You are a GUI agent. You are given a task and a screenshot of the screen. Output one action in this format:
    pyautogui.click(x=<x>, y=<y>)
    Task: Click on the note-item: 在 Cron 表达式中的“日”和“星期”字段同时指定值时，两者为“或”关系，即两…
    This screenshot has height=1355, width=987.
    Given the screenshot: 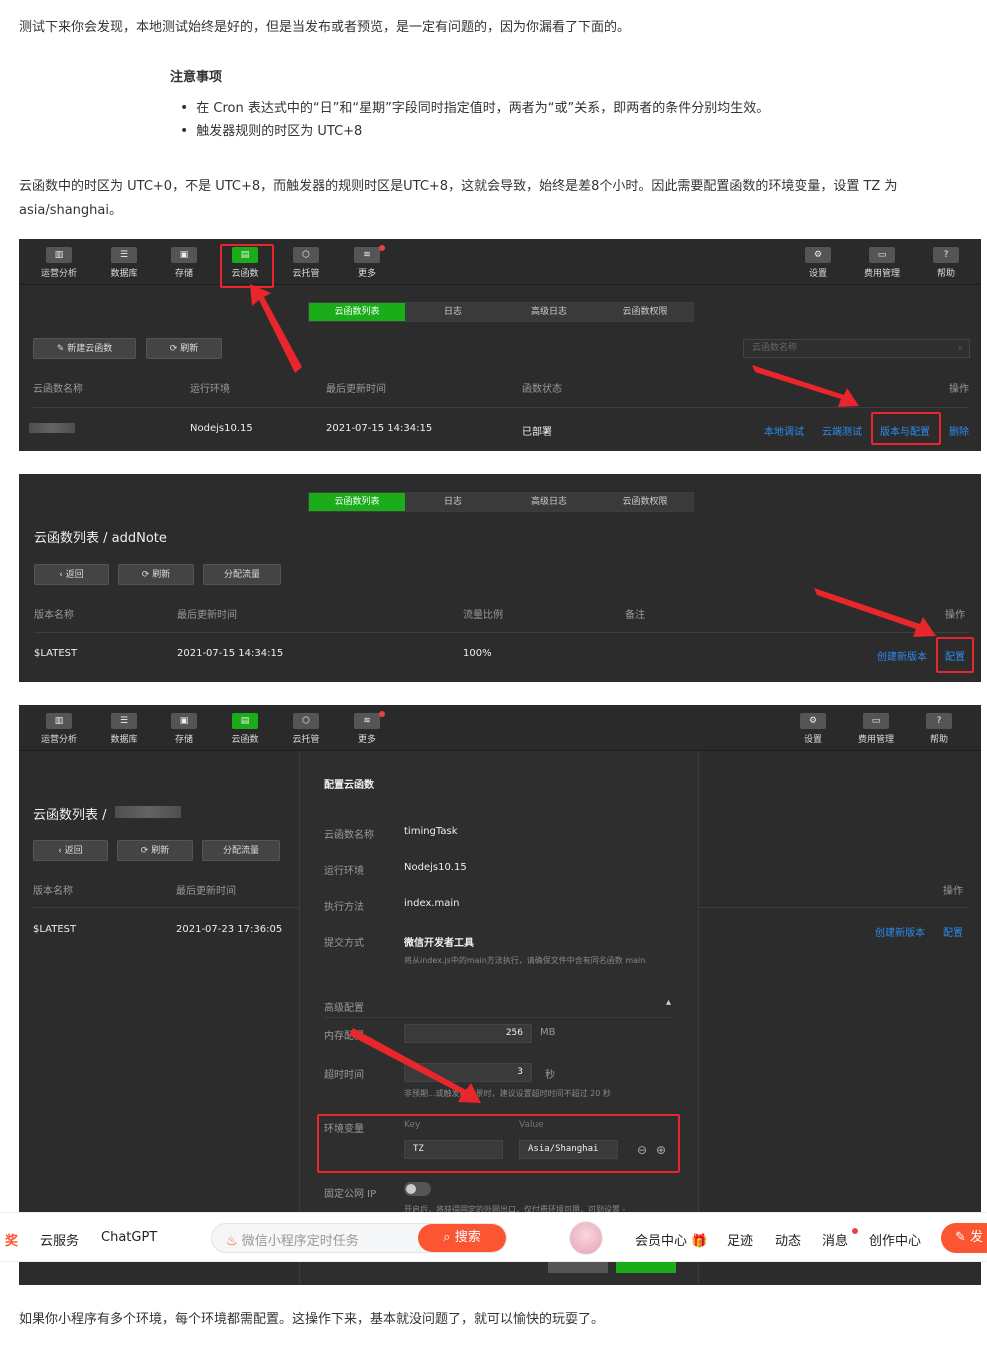 What is the action you would take?
    pyautogui.click(x=474, y=108)
    